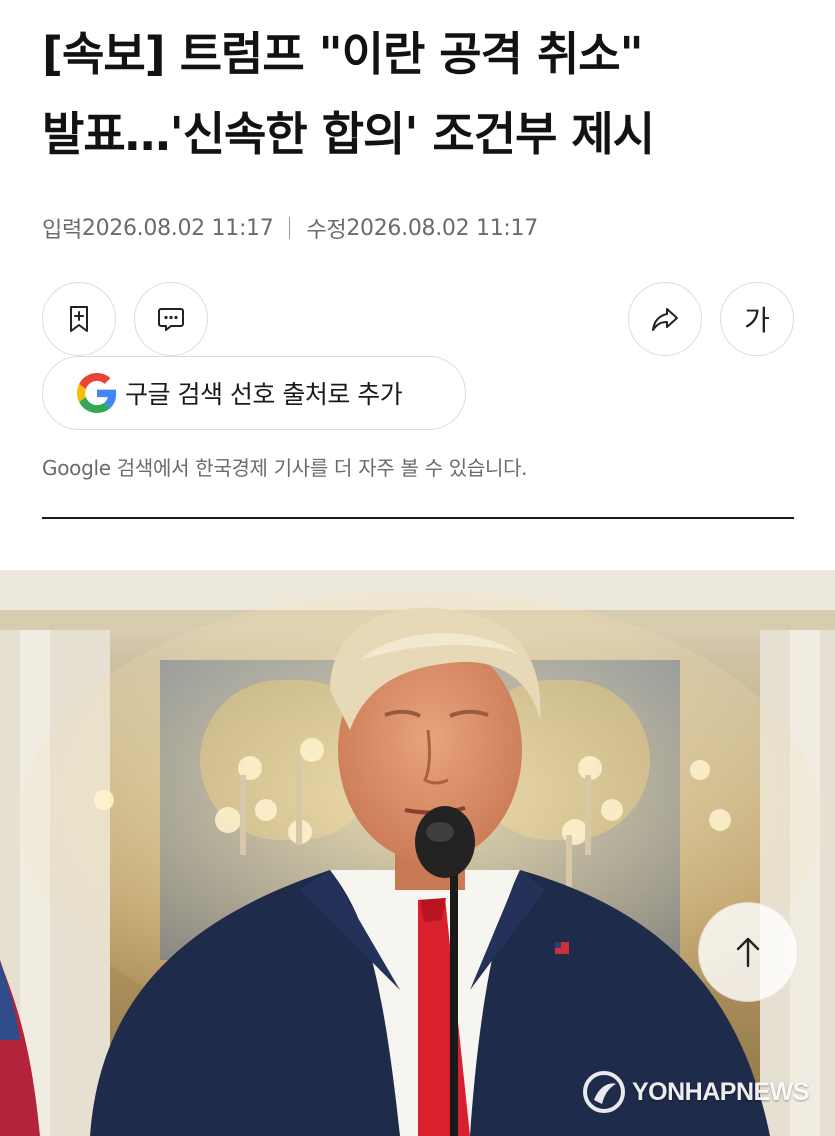  What do you see at coordinates (264, 394) in the screenshot?
I see `google-button-label: 구글 검색 선호 출처로 추가` at bounding box center [264, 394].